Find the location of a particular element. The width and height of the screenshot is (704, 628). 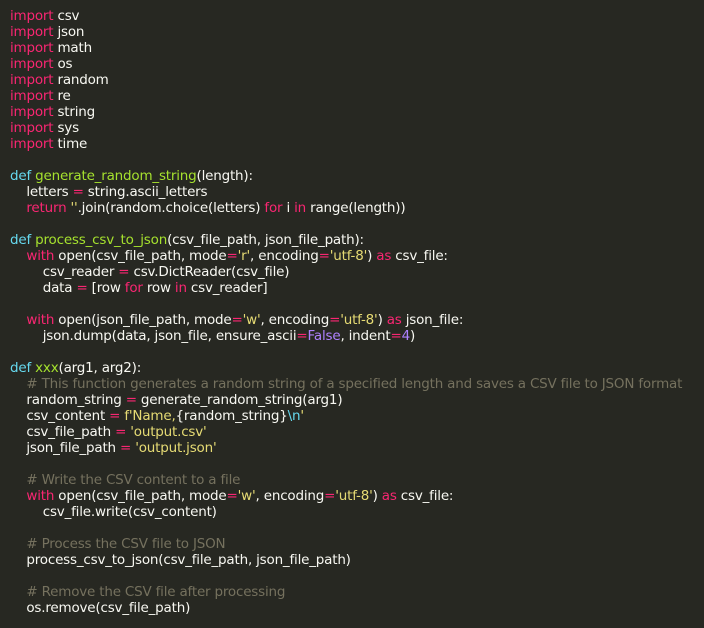

code-token-plain: range(length)) is located at coordinates (356, 208).